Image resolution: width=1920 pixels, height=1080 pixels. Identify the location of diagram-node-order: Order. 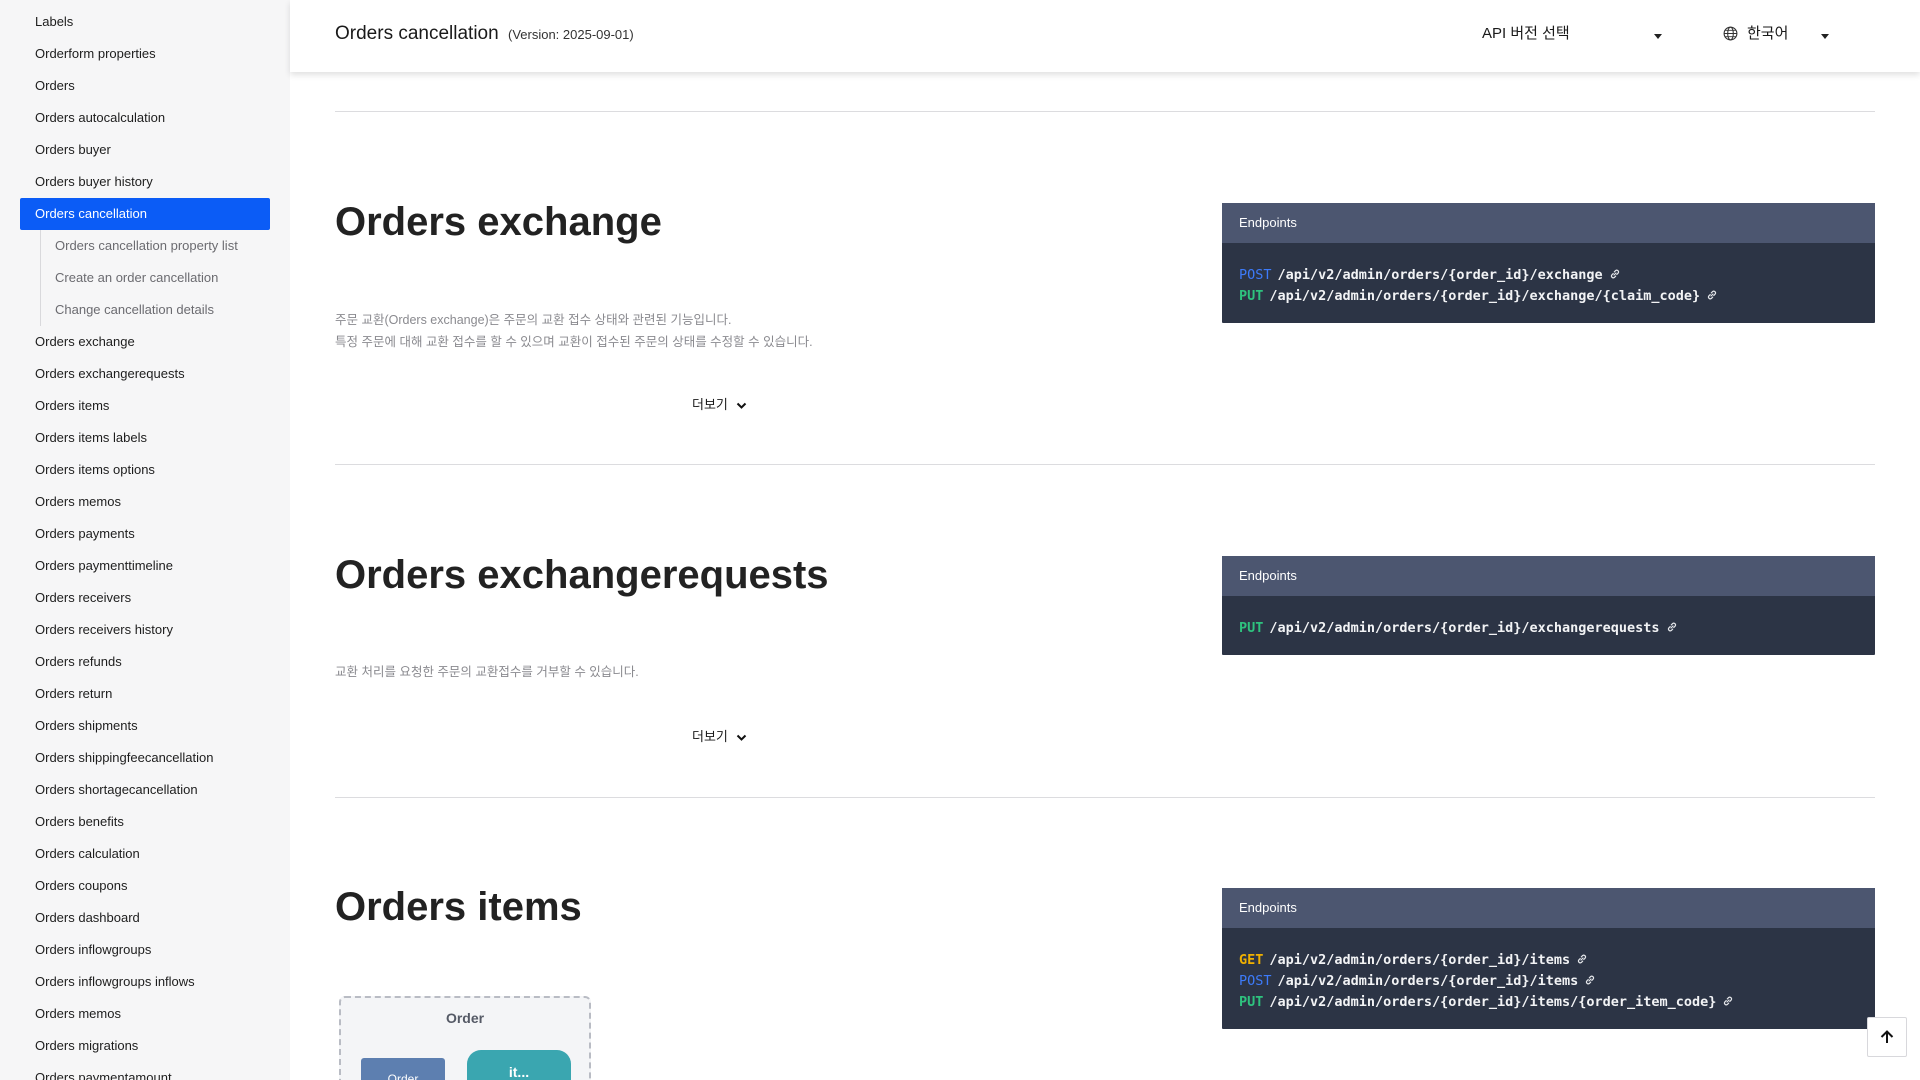
(403, 1069).